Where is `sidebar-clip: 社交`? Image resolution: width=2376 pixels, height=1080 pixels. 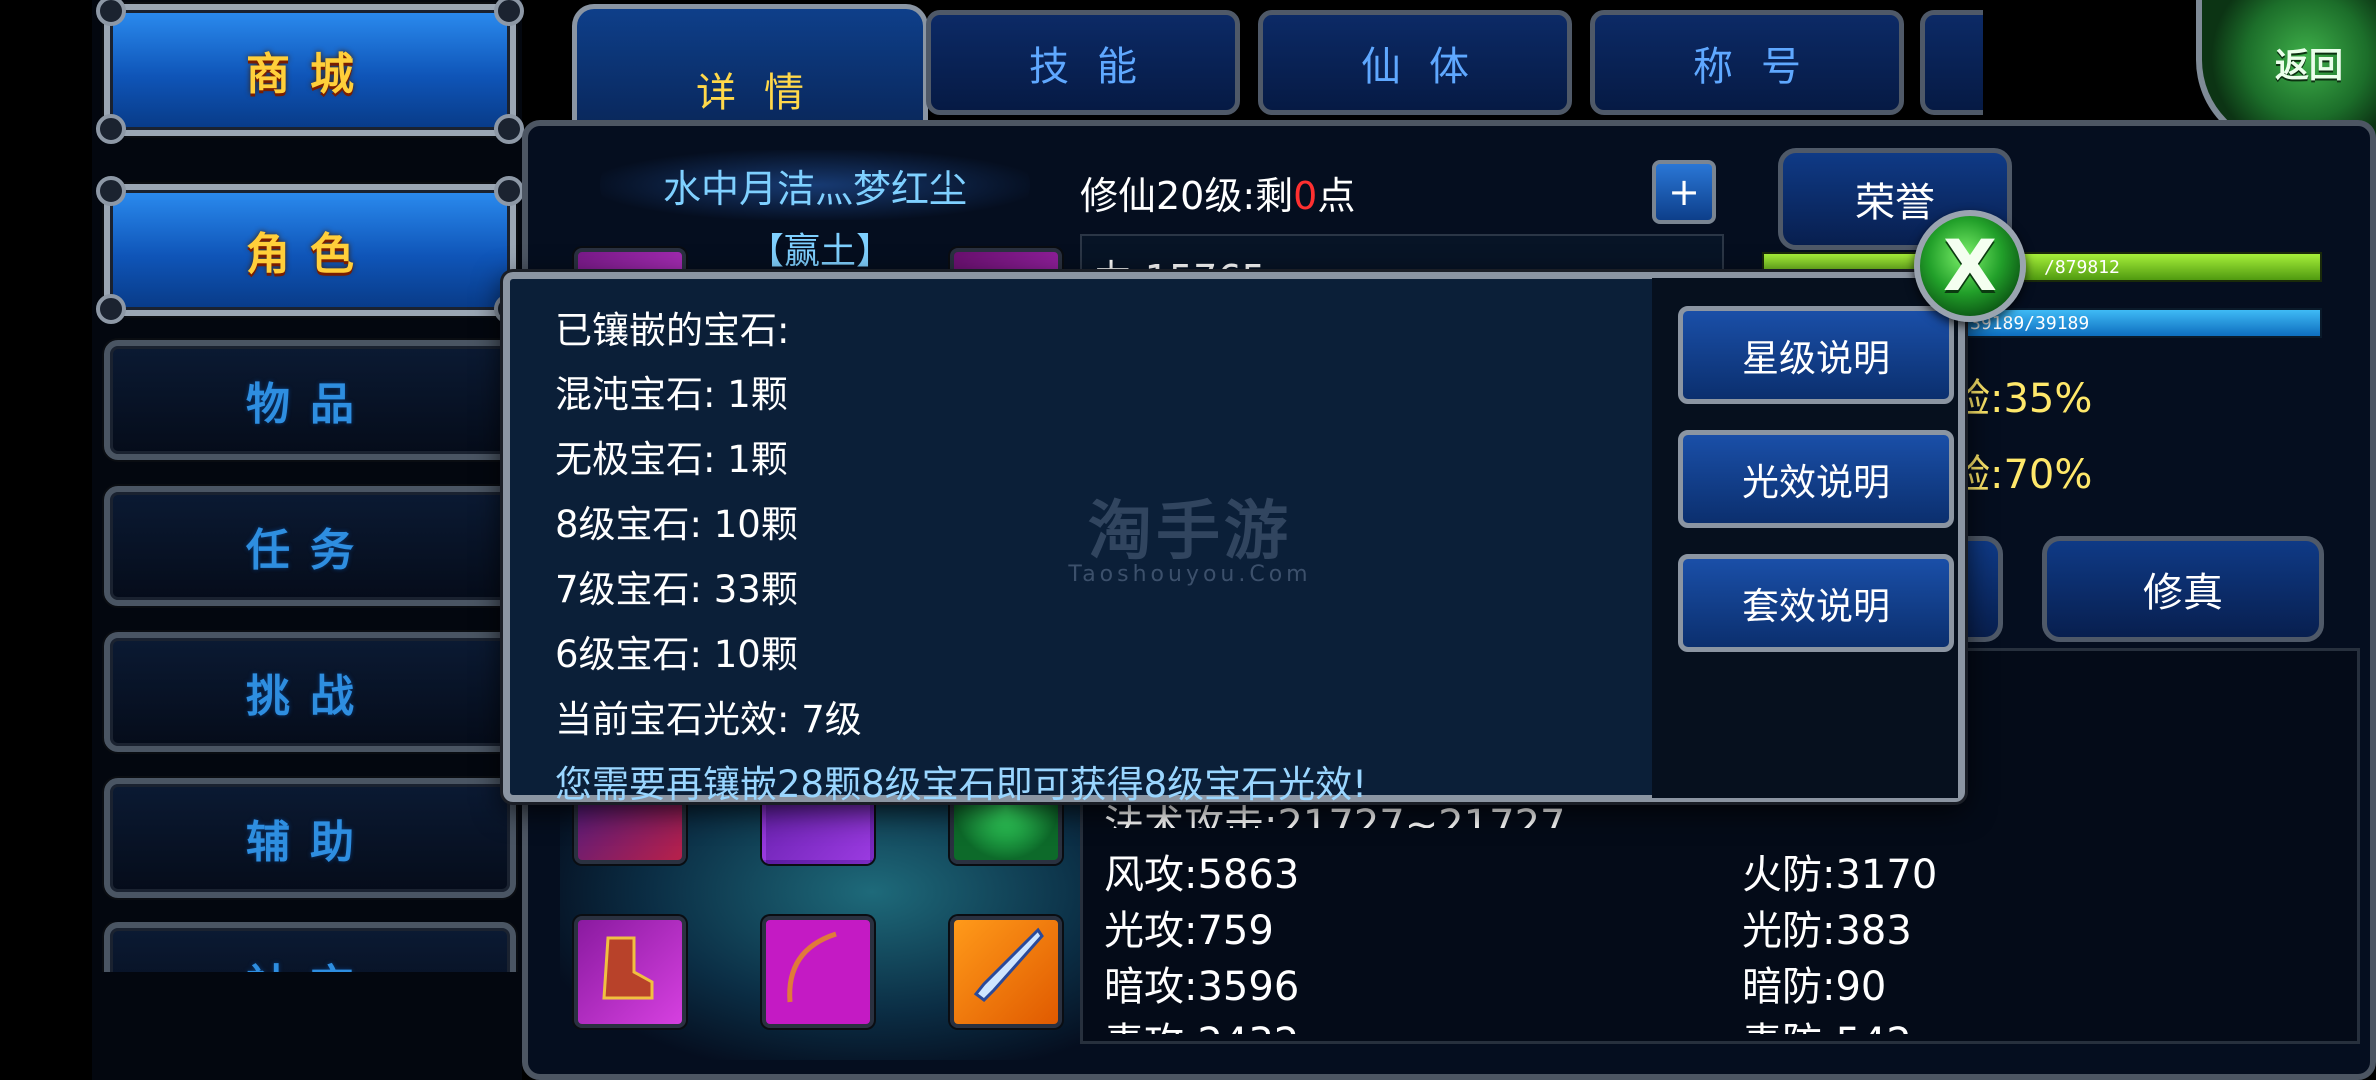 sidebar-clip: 社交 is located at coordinates (307, 947).